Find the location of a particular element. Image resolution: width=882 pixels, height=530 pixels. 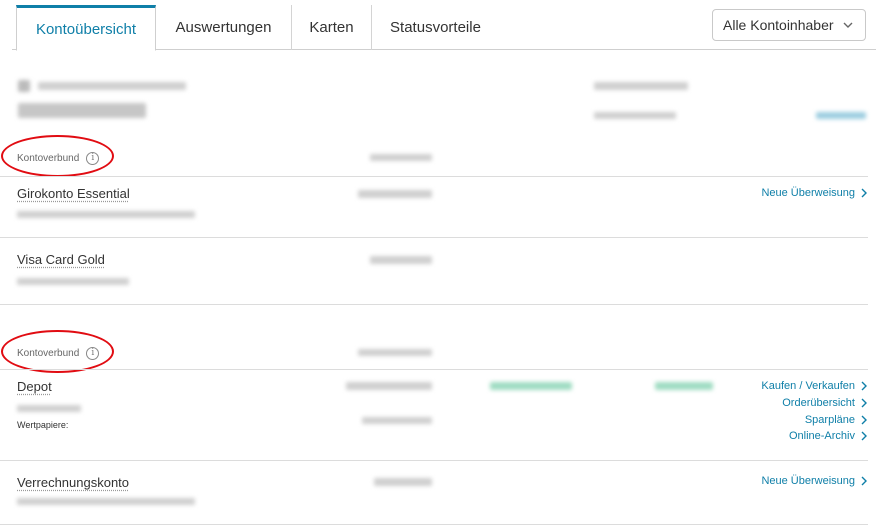

tab-statusvorteile: Statusvorteile is located at coordinates (435, 27).